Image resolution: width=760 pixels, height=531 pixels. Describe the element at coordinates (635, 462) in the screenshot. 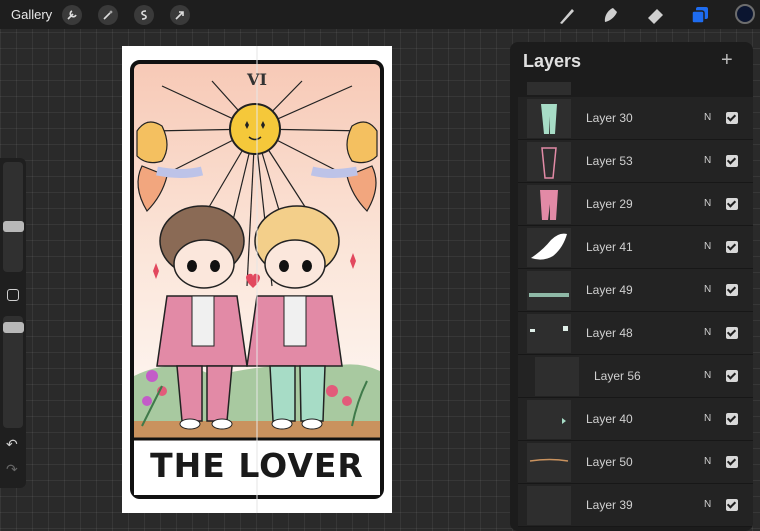

I see `layer-row: Layer 50 N` at that location.